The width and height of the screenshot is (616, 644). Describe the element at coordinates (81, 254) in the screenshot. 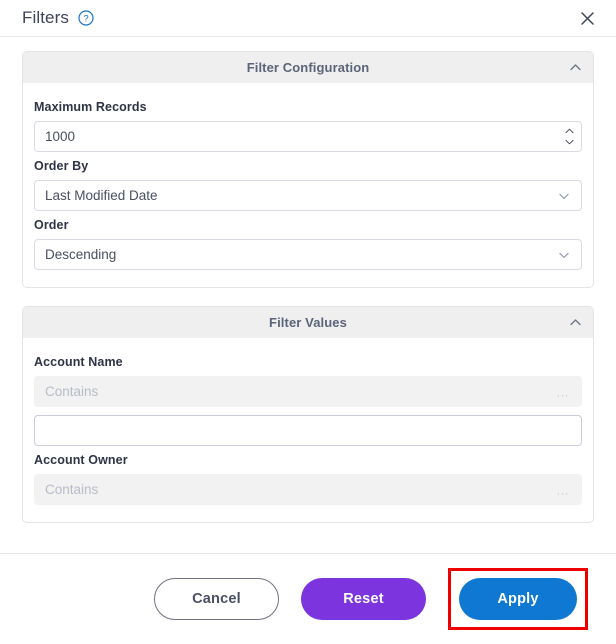

I see `order-value: Descending` at that location.